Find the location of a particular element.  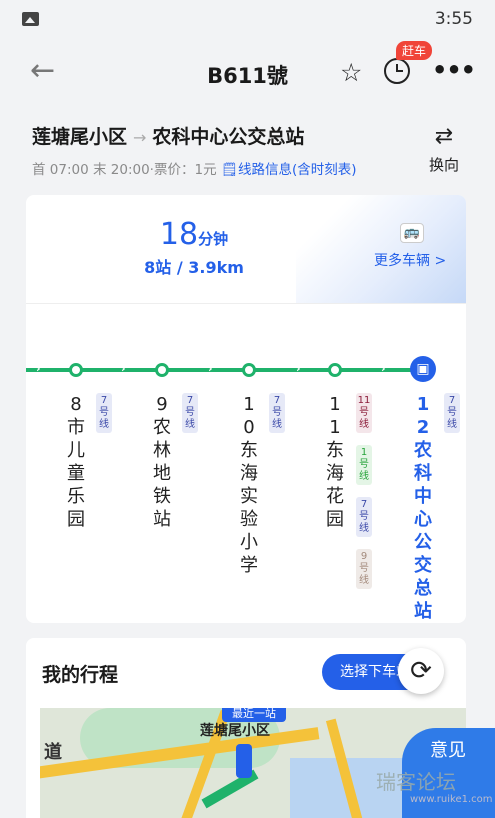

metro-line-tag: 11号线 is located at coordinates (364, 413).